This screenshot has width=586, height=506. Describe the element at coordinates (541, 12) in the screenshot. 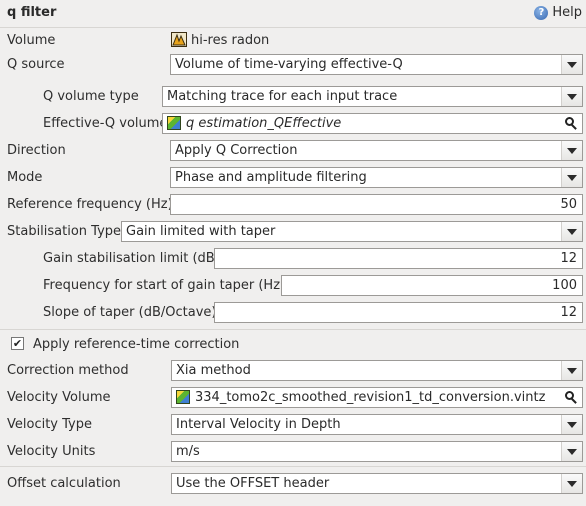

I see `help-icon: ?` at that location.